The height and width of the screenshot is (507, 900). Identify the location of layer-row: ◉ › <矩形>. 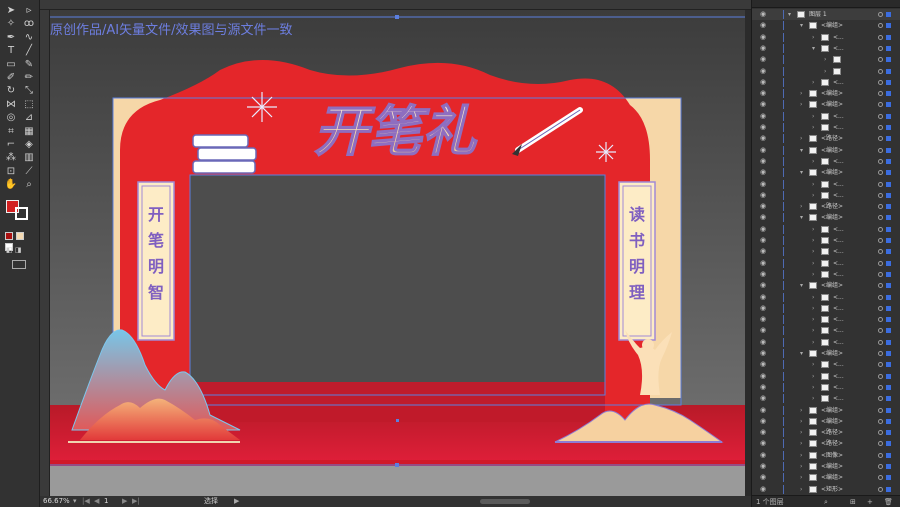
(826, 489).